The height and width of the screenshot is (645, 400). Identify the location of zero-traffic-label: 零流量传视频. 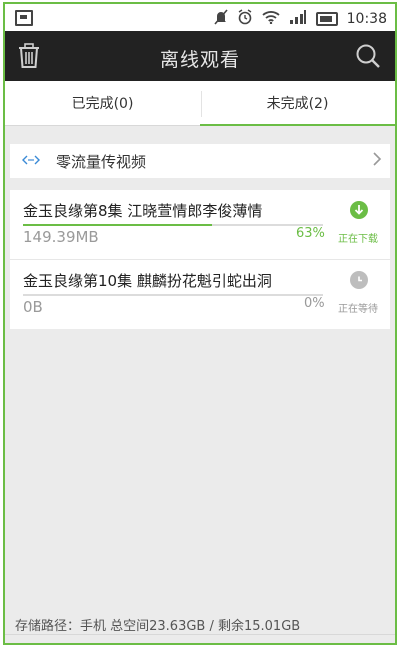
(101, 161).